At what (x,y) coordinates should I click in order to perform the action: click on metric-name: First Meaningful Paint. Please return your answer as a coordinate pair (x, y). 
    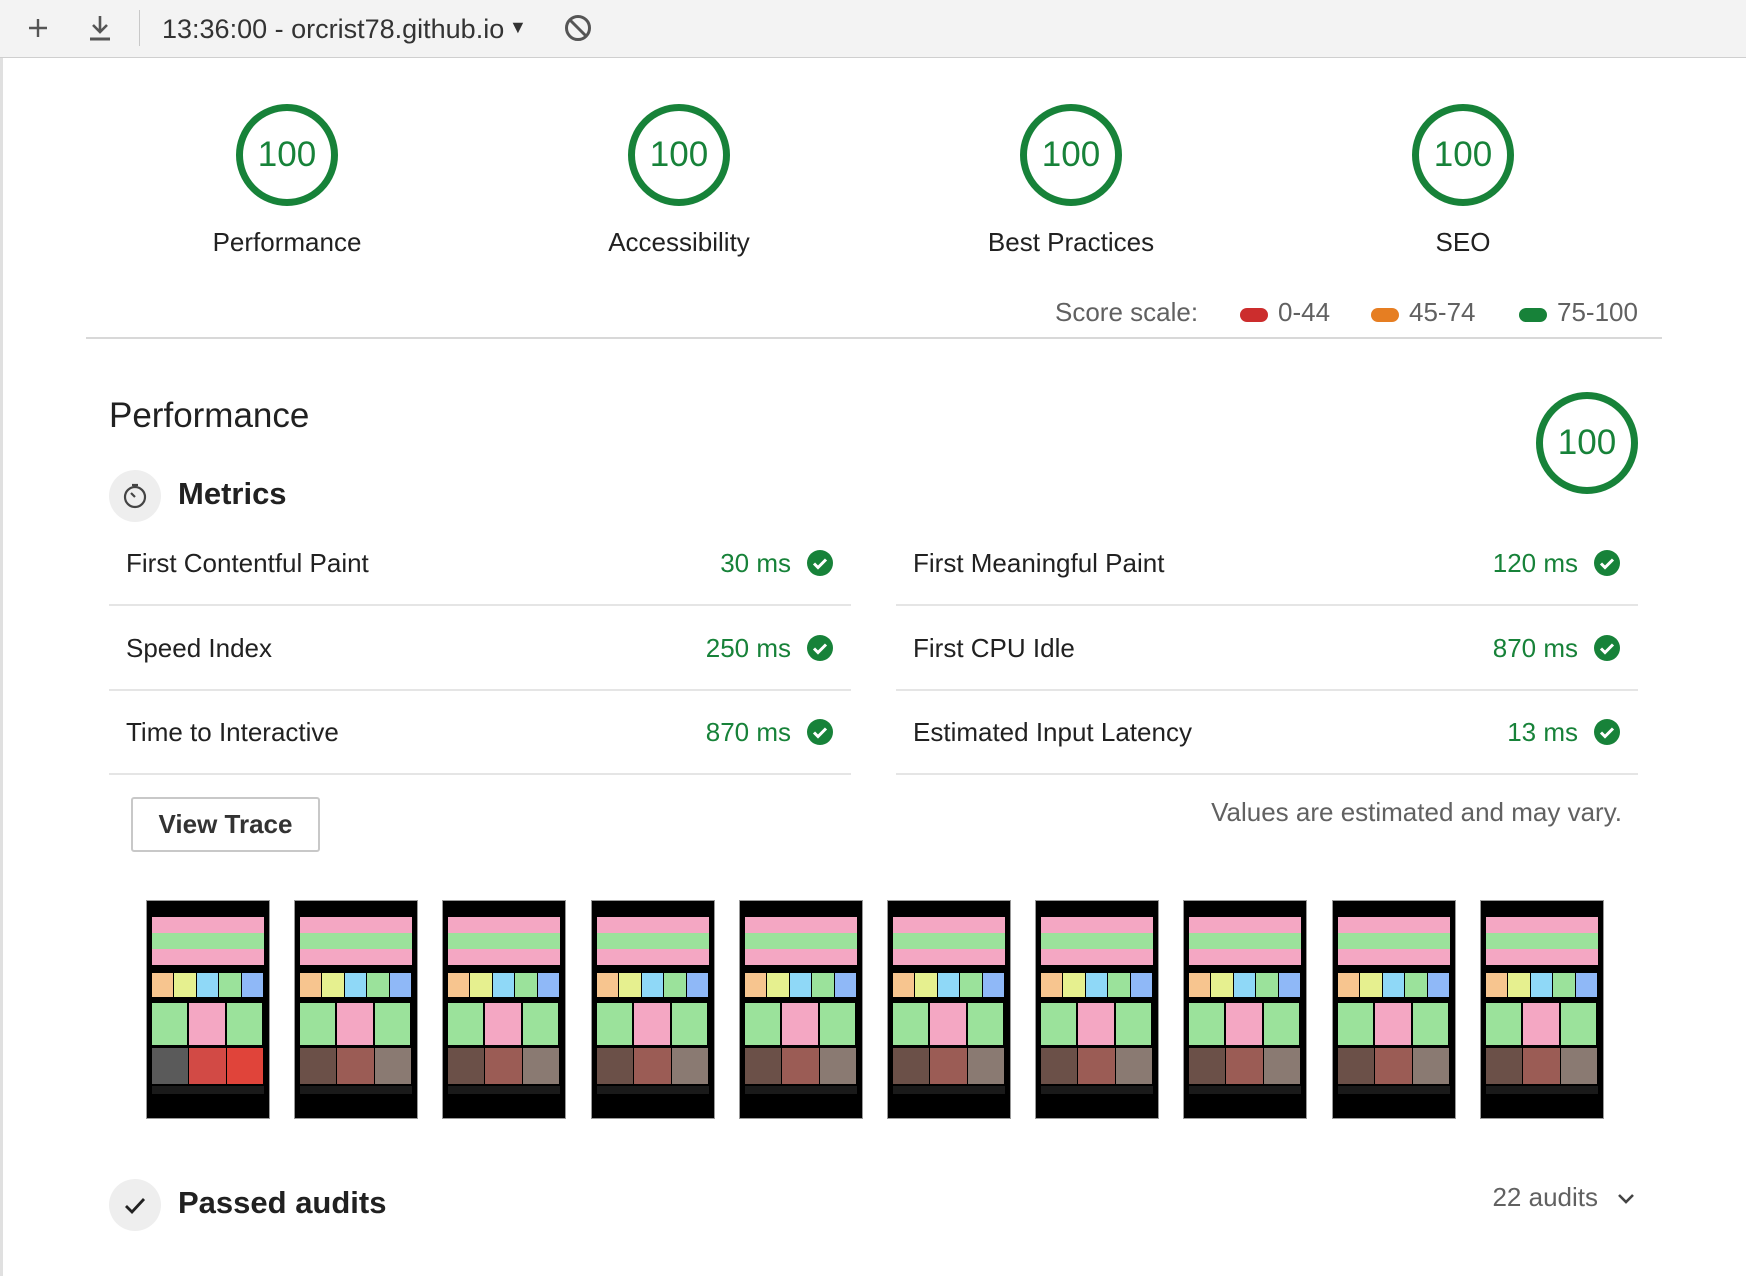
    Looking at the image, I should click on (1039, 563).